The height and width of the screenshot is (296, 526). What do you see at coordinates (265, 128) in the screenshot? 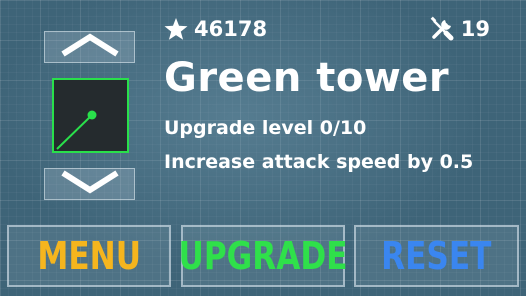
I see `upgrade-level-text: Upgrade level 0/10` at bounding box center [265, 128].